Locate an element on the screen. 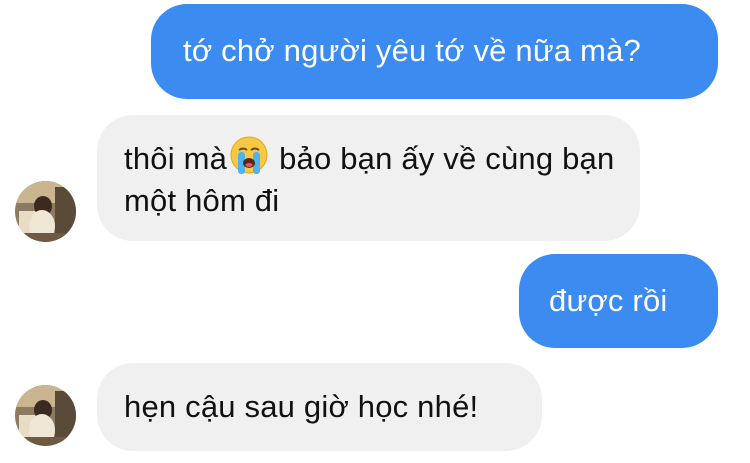 Image resolution: width=750 pixels, height=463 pixels. message-text-part: thôi mà is located at coordinates (176, 158).